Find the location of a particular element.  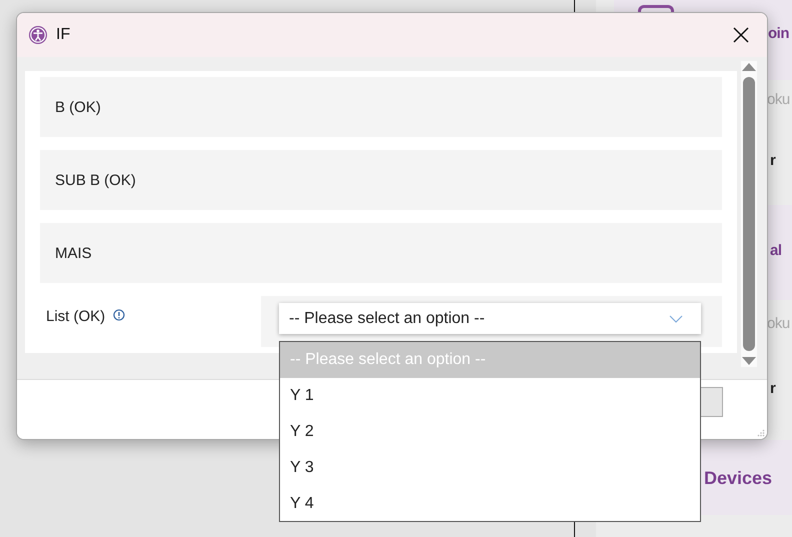

background-text: oin is located at coordinates (778, 34).